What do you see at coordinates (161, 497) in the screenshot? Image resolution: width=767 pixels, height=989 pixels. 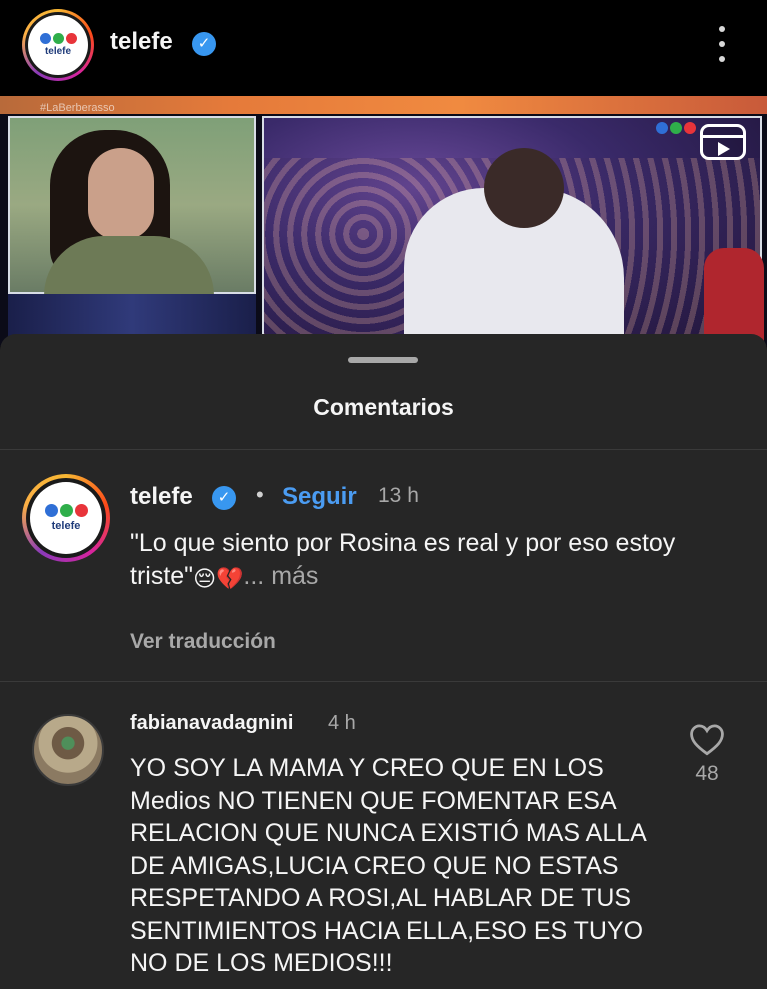 I see `caption-username: telefe` at bounding box center [161, 497].